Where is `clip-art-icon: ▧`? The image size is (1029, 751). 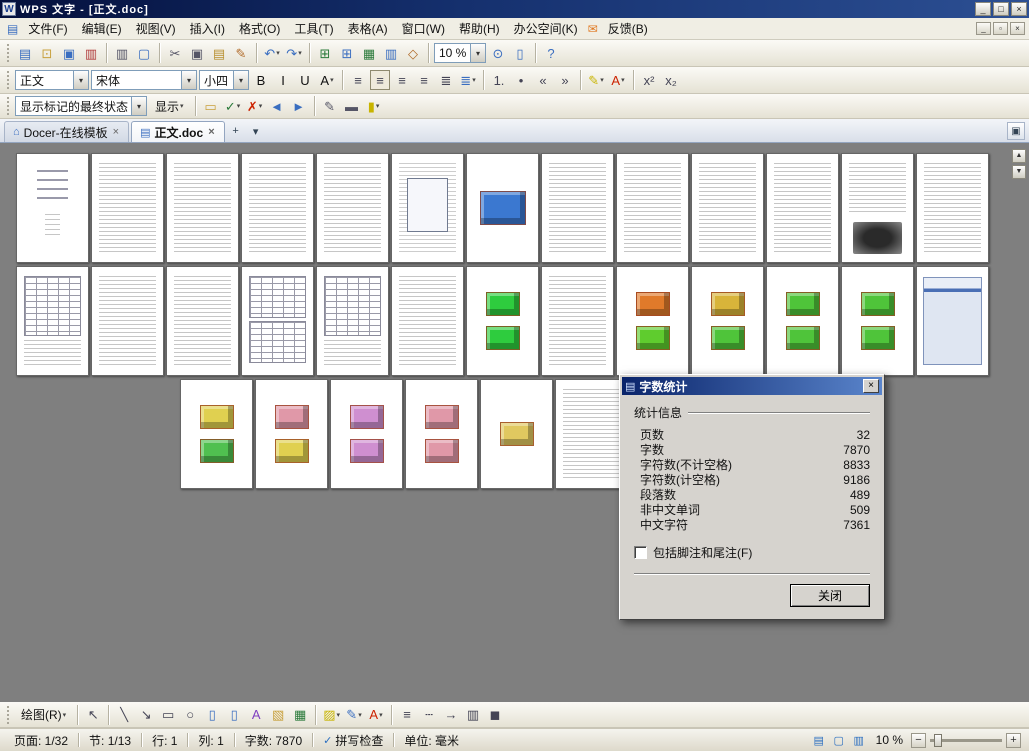 clip-art-icon: ▧ is located at coordinates (278, 715).